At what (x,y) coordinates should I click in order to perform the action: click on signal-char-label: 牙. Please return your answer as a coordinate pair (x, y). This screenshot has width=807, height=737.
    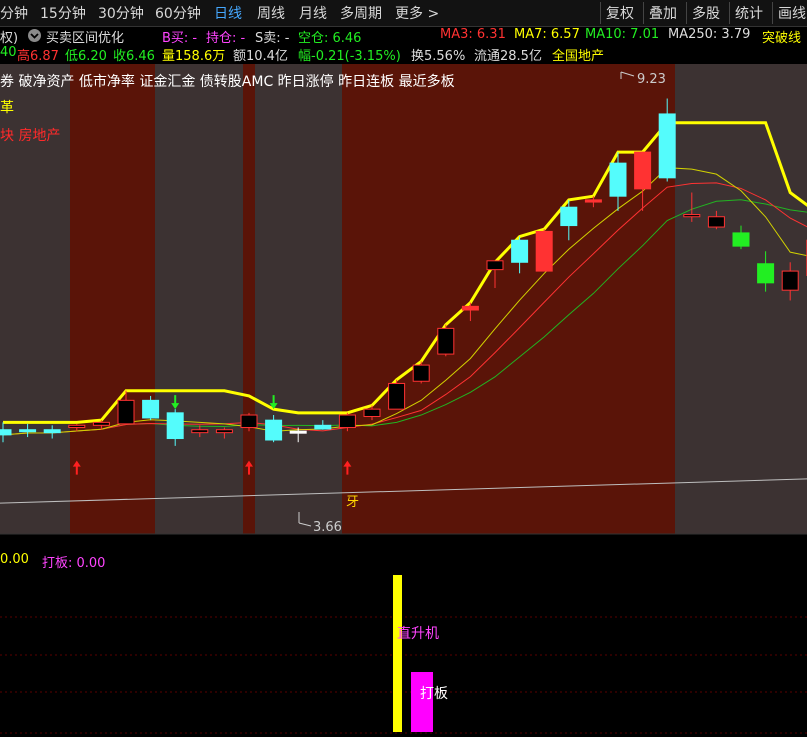
    Looking at the image, I should click on (352, 502).